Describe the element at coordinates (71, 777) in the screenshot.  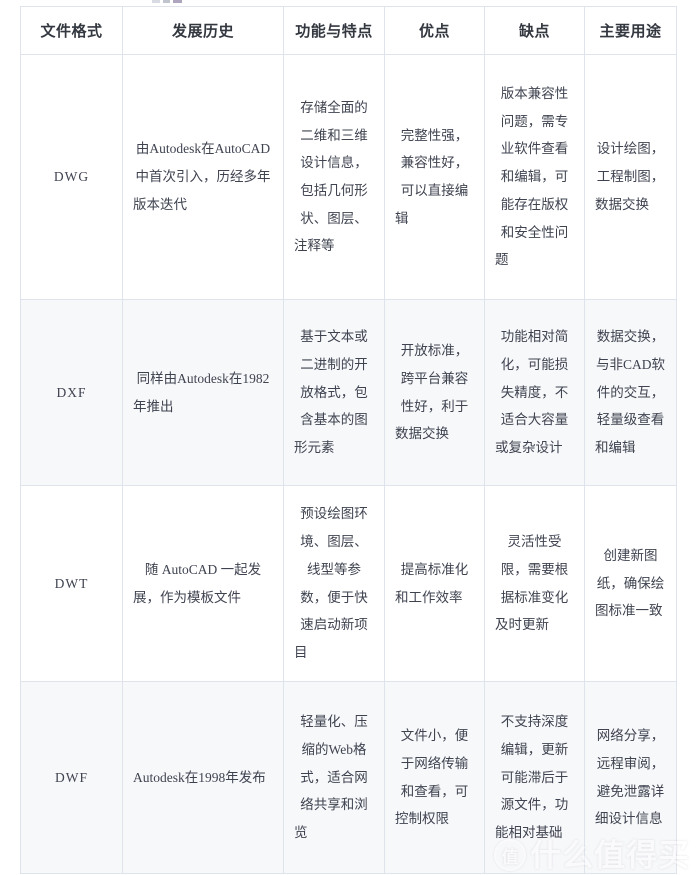
I see `cell-format: DWF` at that location.